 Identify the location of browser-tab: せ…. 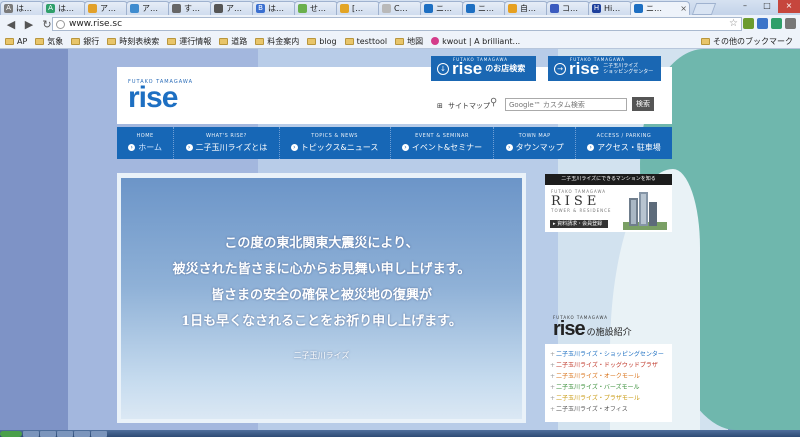
(316, 8).